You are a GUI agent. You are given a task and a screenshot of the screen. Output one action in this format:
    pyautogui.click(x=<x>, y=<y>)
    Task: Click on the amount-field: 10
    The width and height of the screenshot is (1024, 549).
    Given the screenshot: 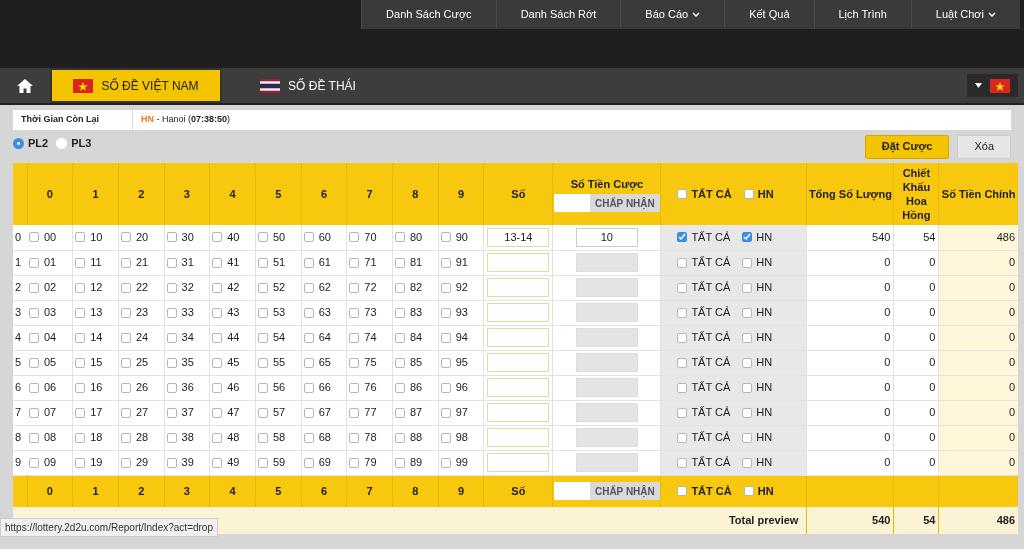 What is the action you would take?
    pyautogui.click(x=606, y=237)
    